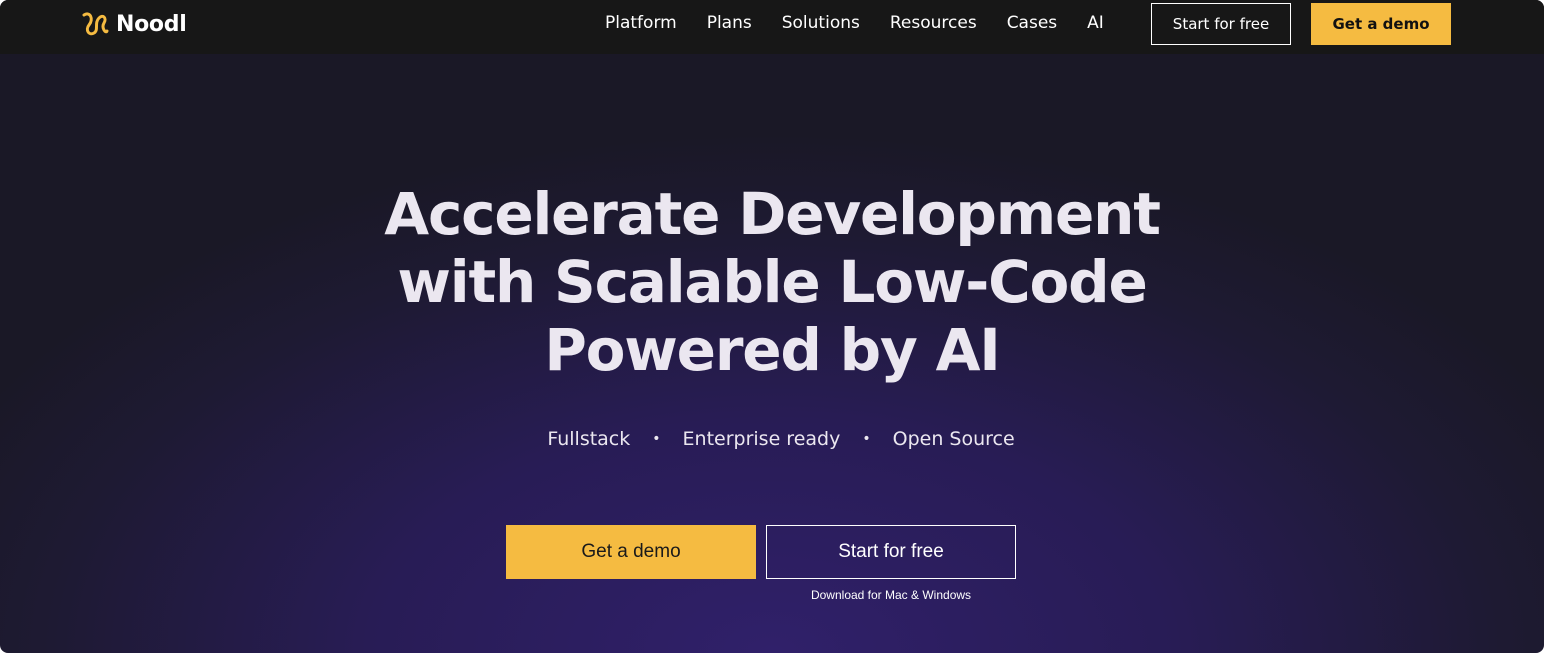 The image size is (1544, 653). Describe the element at coordinates (772, 214) in the screenshot. I see `hero-title-line-1: Accelerate Development` at that location.